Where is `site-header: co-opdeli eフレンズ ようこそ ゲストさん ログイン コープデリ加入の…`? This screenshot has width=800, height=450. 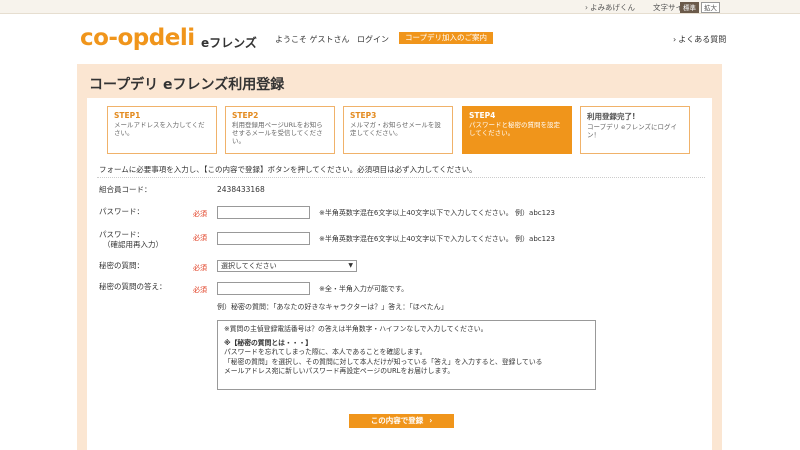
site-header: co-opdeli eフレンズ ようこそ ゲストさん ログイン コープデリ加入の… is located at coordinates (400, 38).